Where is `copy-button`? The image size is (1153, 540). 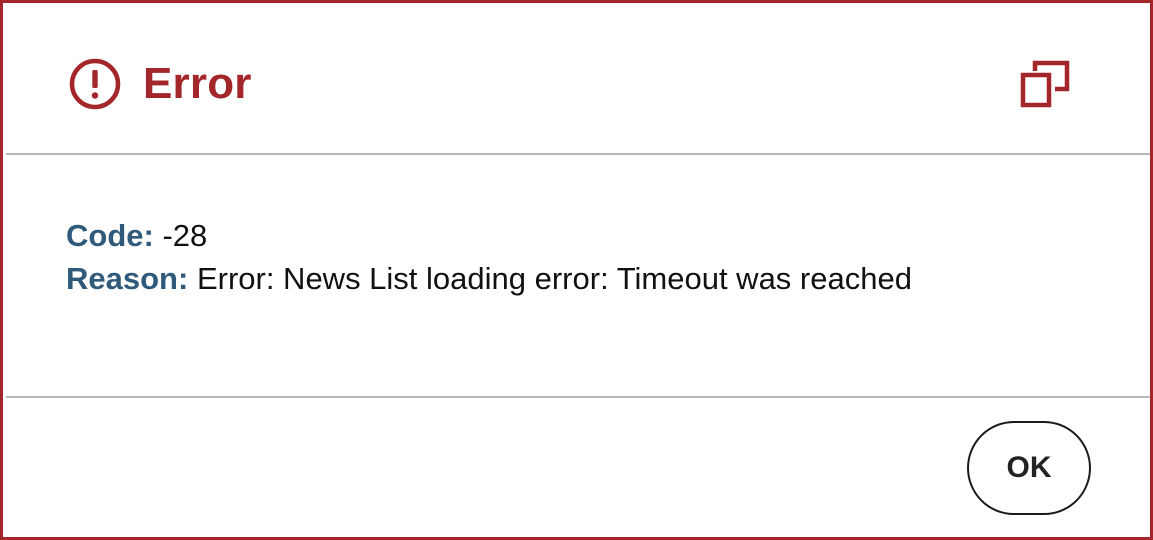
copy-button is located at coordinates (1045, 85).